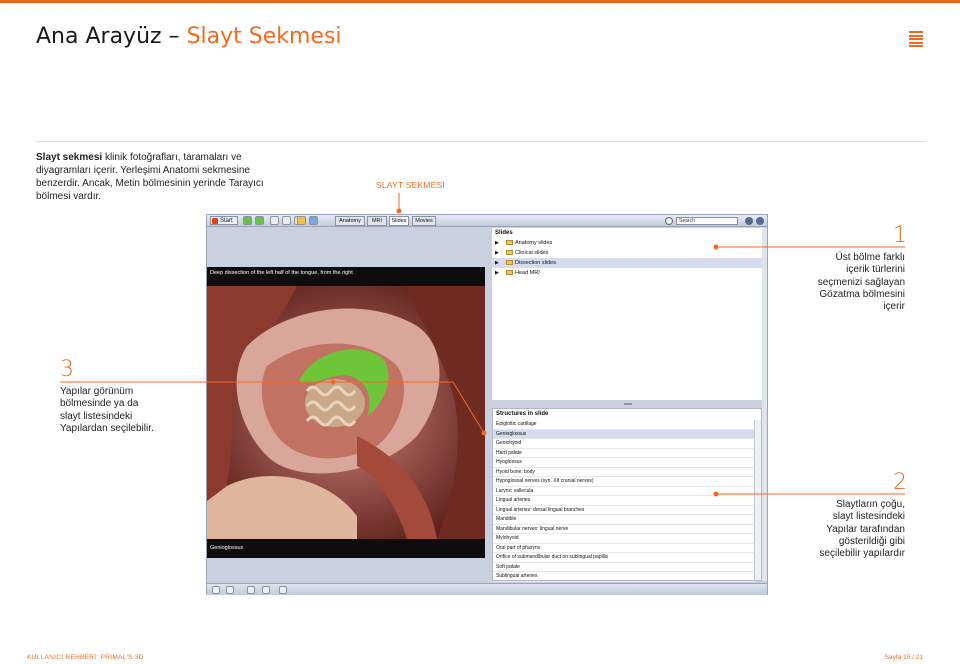 The image size is (960, 664). I want to click on intro-bold: Slayt sekmesi, so click(69, 157).